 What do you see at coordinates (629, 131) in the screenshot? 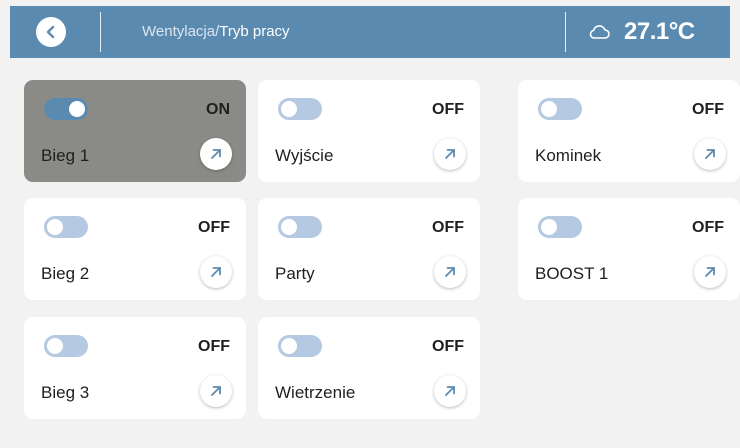
I see `mode-tile: OFF Kominek` at bounding box center [629, 131].